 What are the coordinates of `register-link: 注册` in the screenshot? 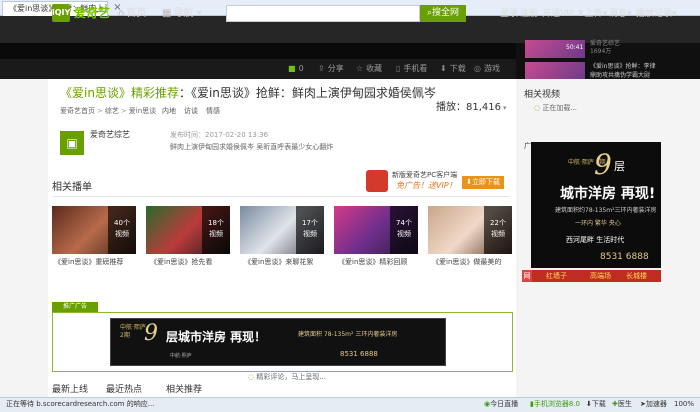 It's located at (529, 14).